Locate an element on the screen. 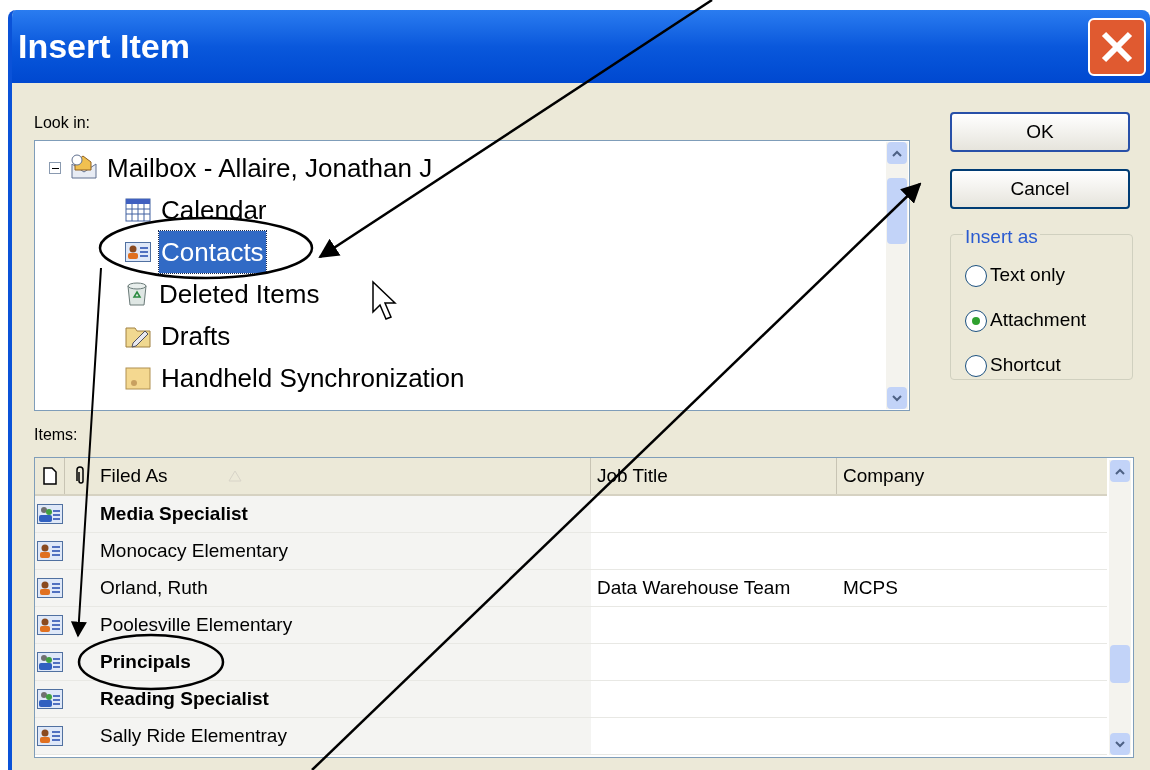  table-cell-text: Sally Ride Elementray is located at coordinates (193, 735).